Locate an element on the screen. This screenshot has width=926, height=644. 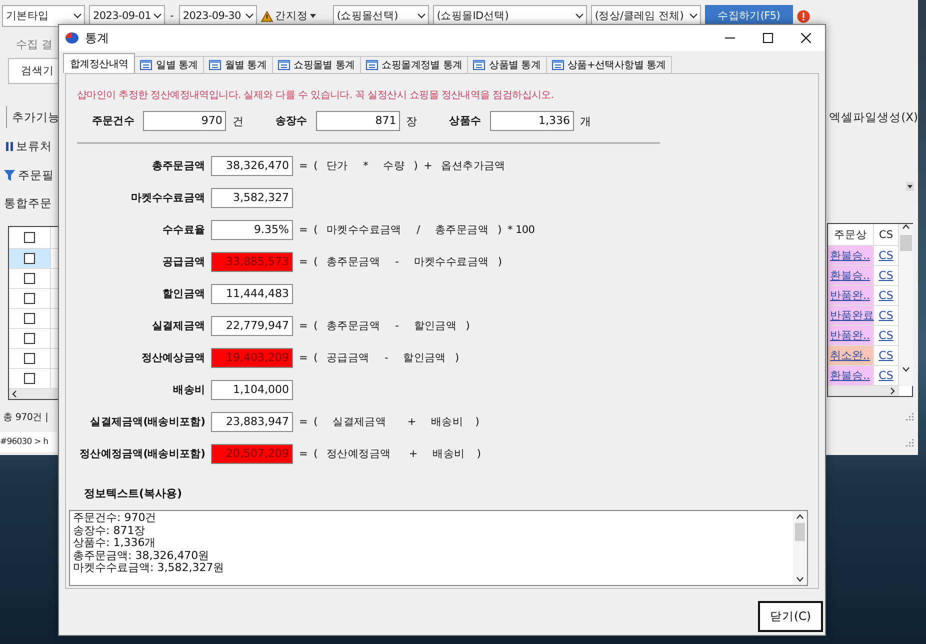
amount-field: 22,779,947 is located at coordinates (252, 326).